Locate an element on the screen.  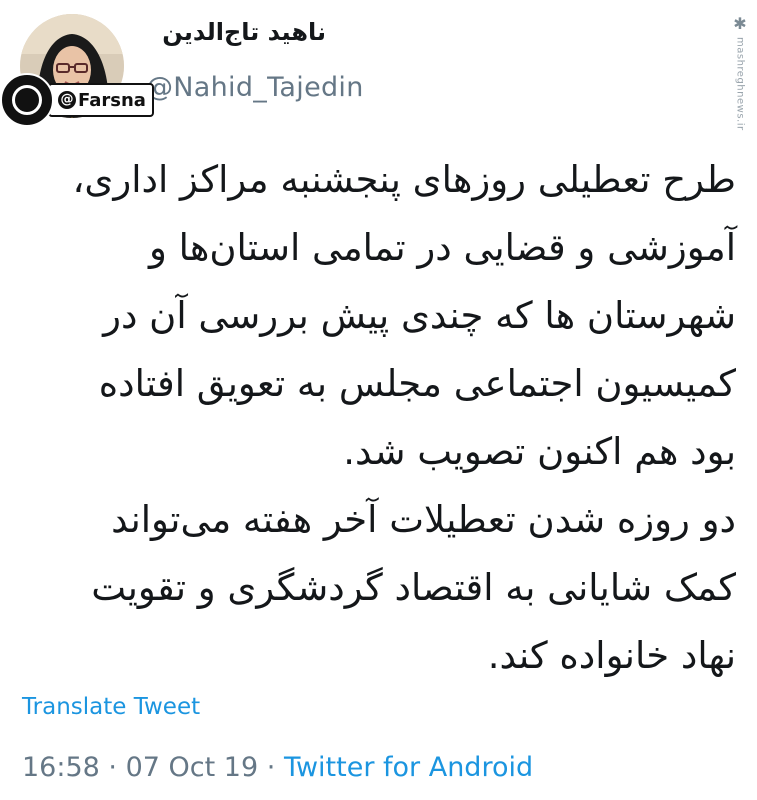
tweet-meta: 16:58 · 07 Oct 19 · Twitter for Android is located at coordinates (277, 767).